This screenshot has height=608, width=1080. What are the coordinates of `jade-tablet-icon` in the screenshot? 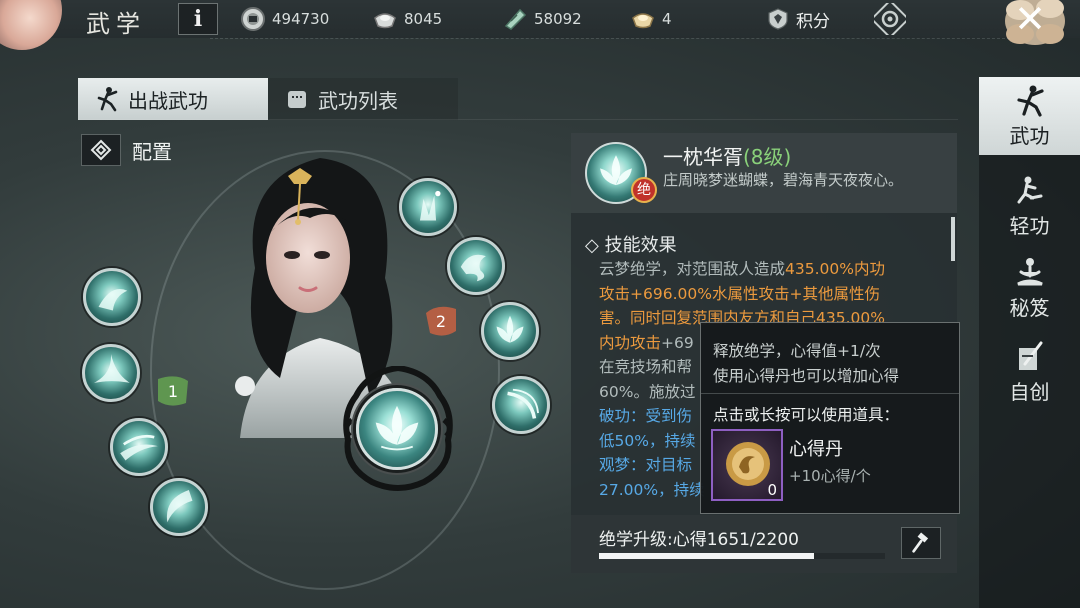 It's located at (515, 19).